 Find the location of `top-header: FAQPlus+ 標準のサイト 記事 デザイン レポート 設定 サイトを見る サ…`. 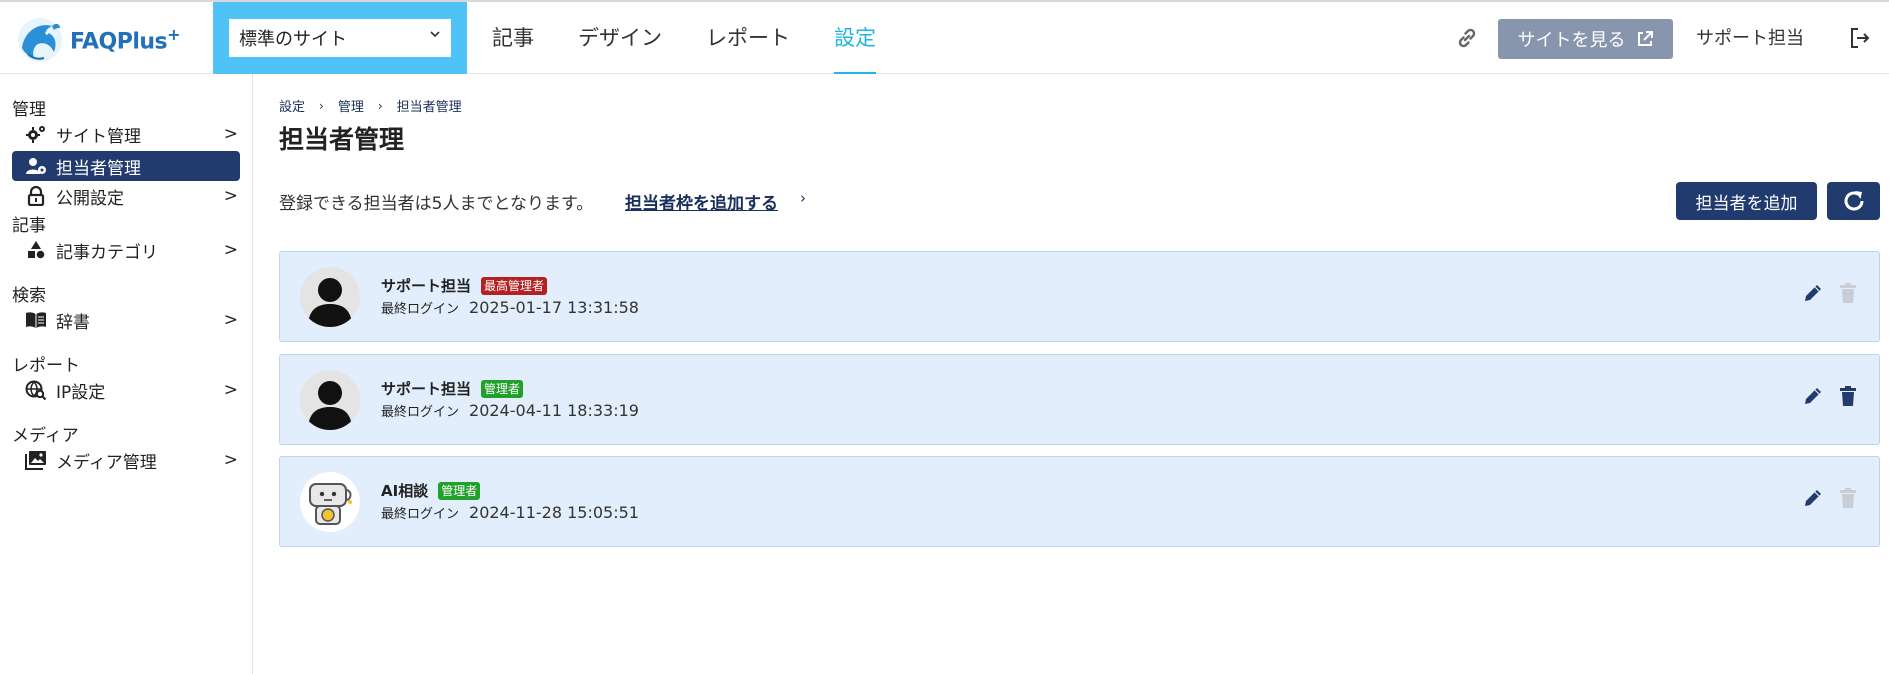

top-header: FAQPlus+ 標準のサイト 記事 デザイン レポート 設定 サイトを見る サ… is located at coordinates (944, 37).